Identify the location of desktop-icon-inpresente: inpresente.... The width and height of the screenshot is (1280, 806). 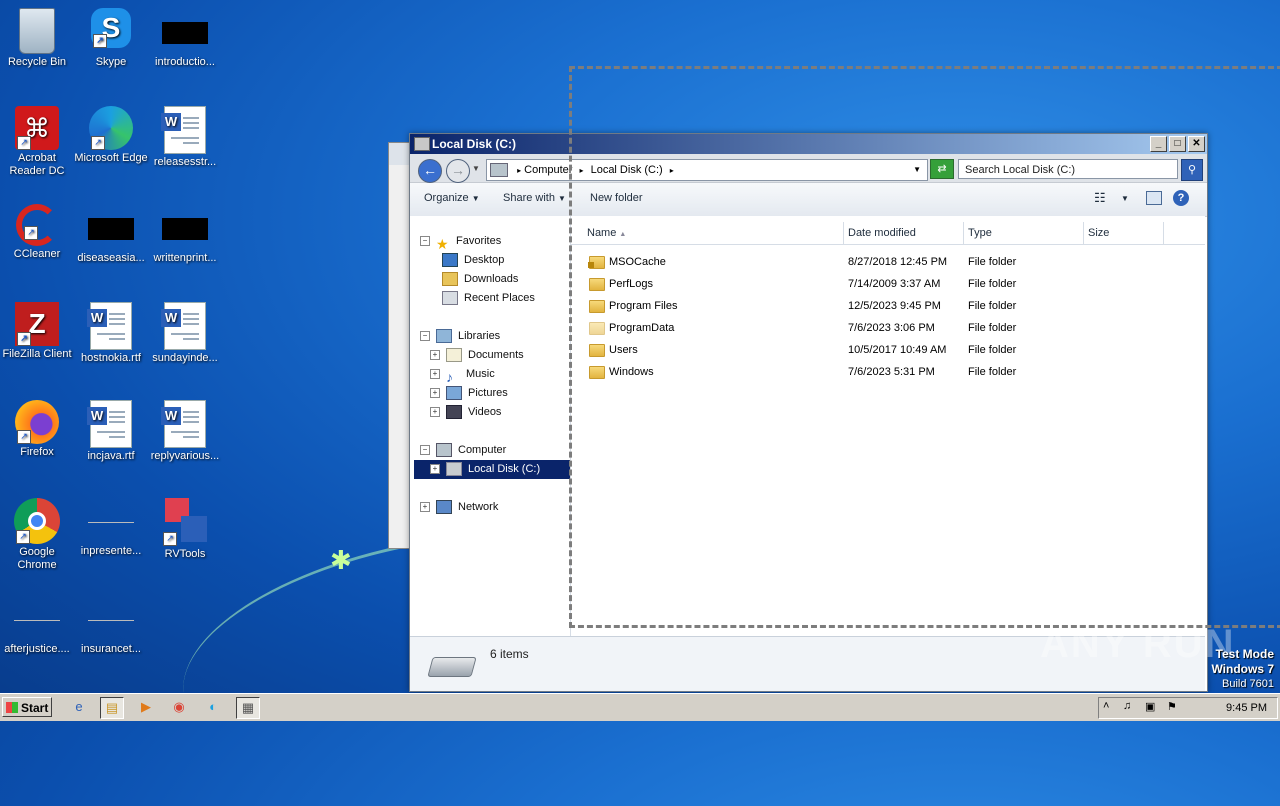
(111, 528).